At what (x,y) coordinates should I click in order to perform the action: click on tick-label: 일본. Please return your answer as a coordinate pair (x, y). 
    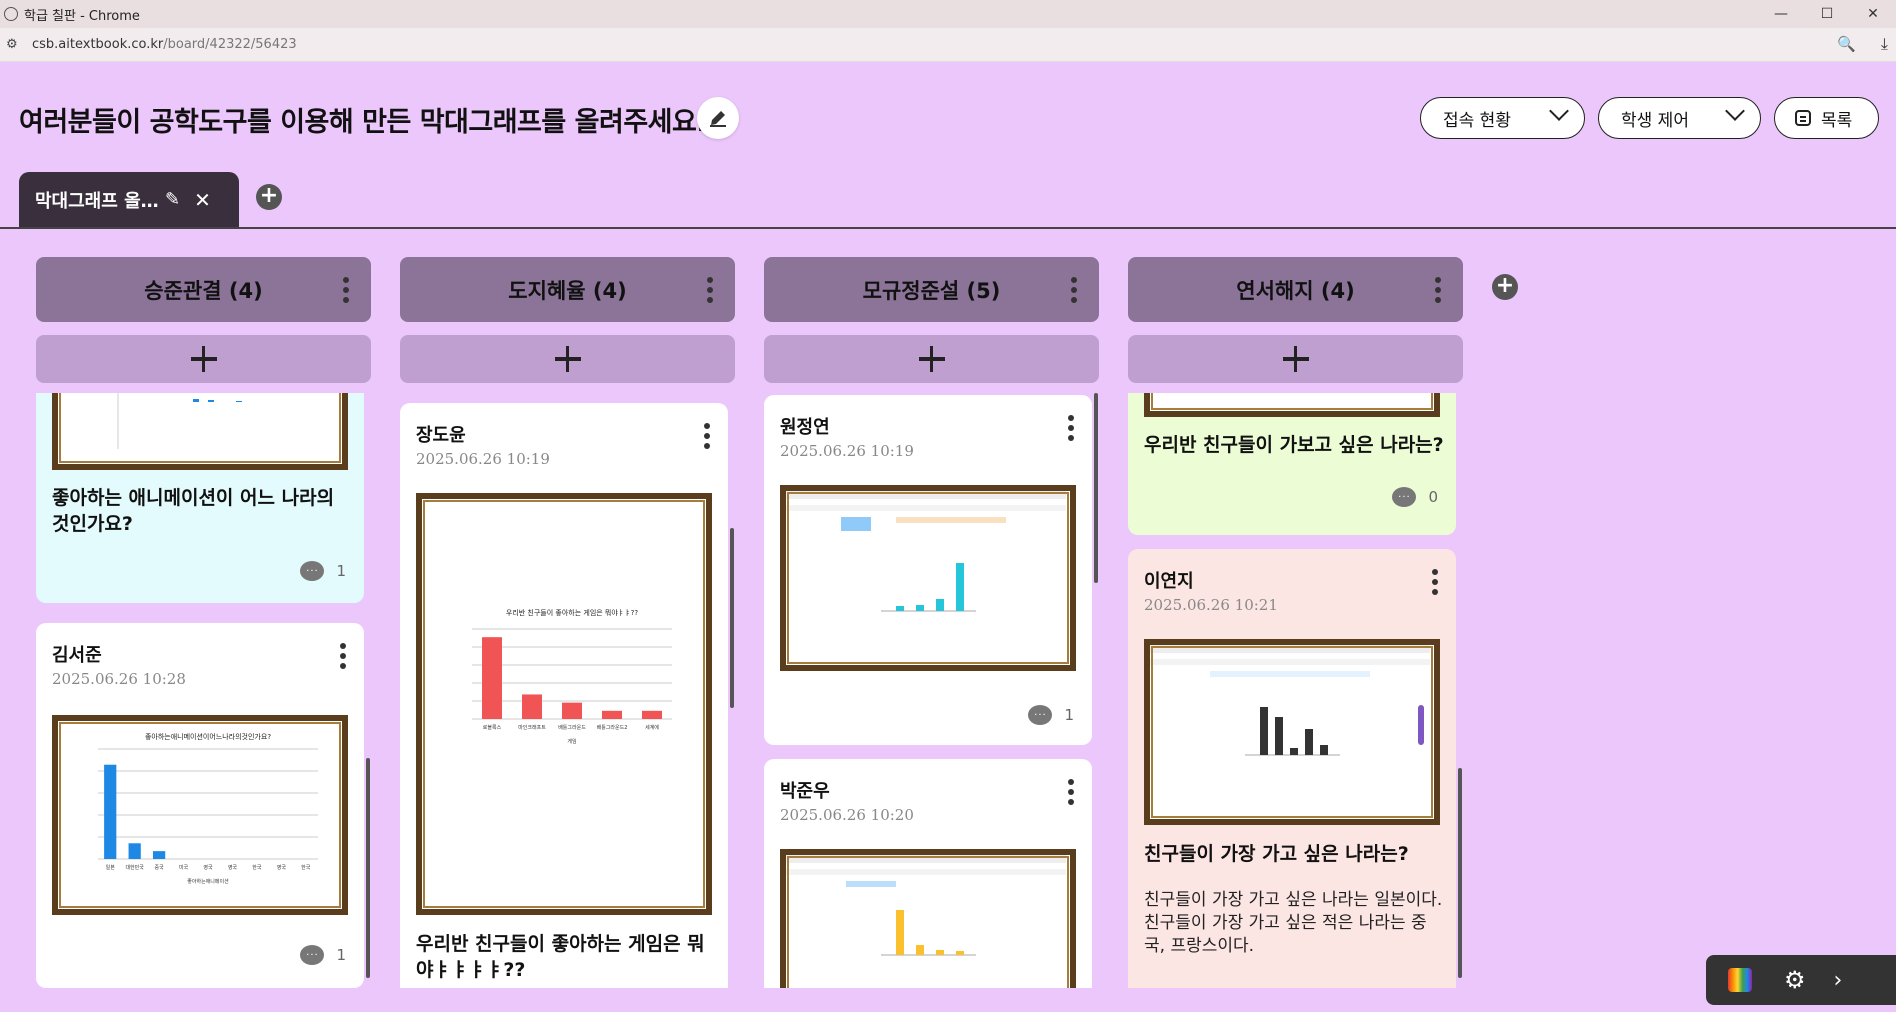
    Looking at the image, I should click on (111, 867).